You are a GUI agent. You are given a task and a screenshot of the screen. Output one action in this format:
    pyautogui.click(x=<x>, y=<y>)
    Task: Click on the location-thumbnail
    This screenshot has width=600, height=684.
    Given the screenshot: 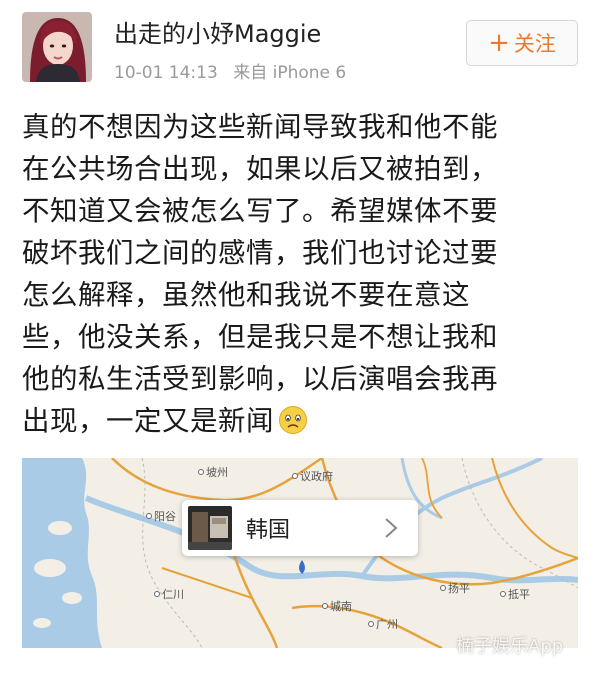 What is the action you would take?
    pyautogui.click(x=210, y=528)
    